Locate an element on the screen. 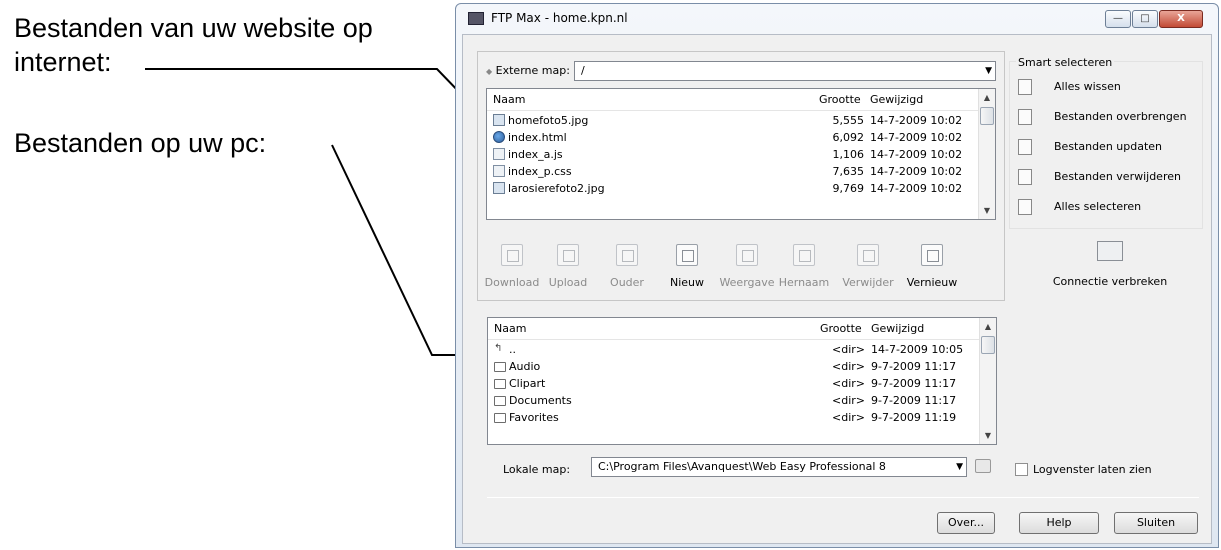  maximize-button: □ is located at coordinates (1145, 19).